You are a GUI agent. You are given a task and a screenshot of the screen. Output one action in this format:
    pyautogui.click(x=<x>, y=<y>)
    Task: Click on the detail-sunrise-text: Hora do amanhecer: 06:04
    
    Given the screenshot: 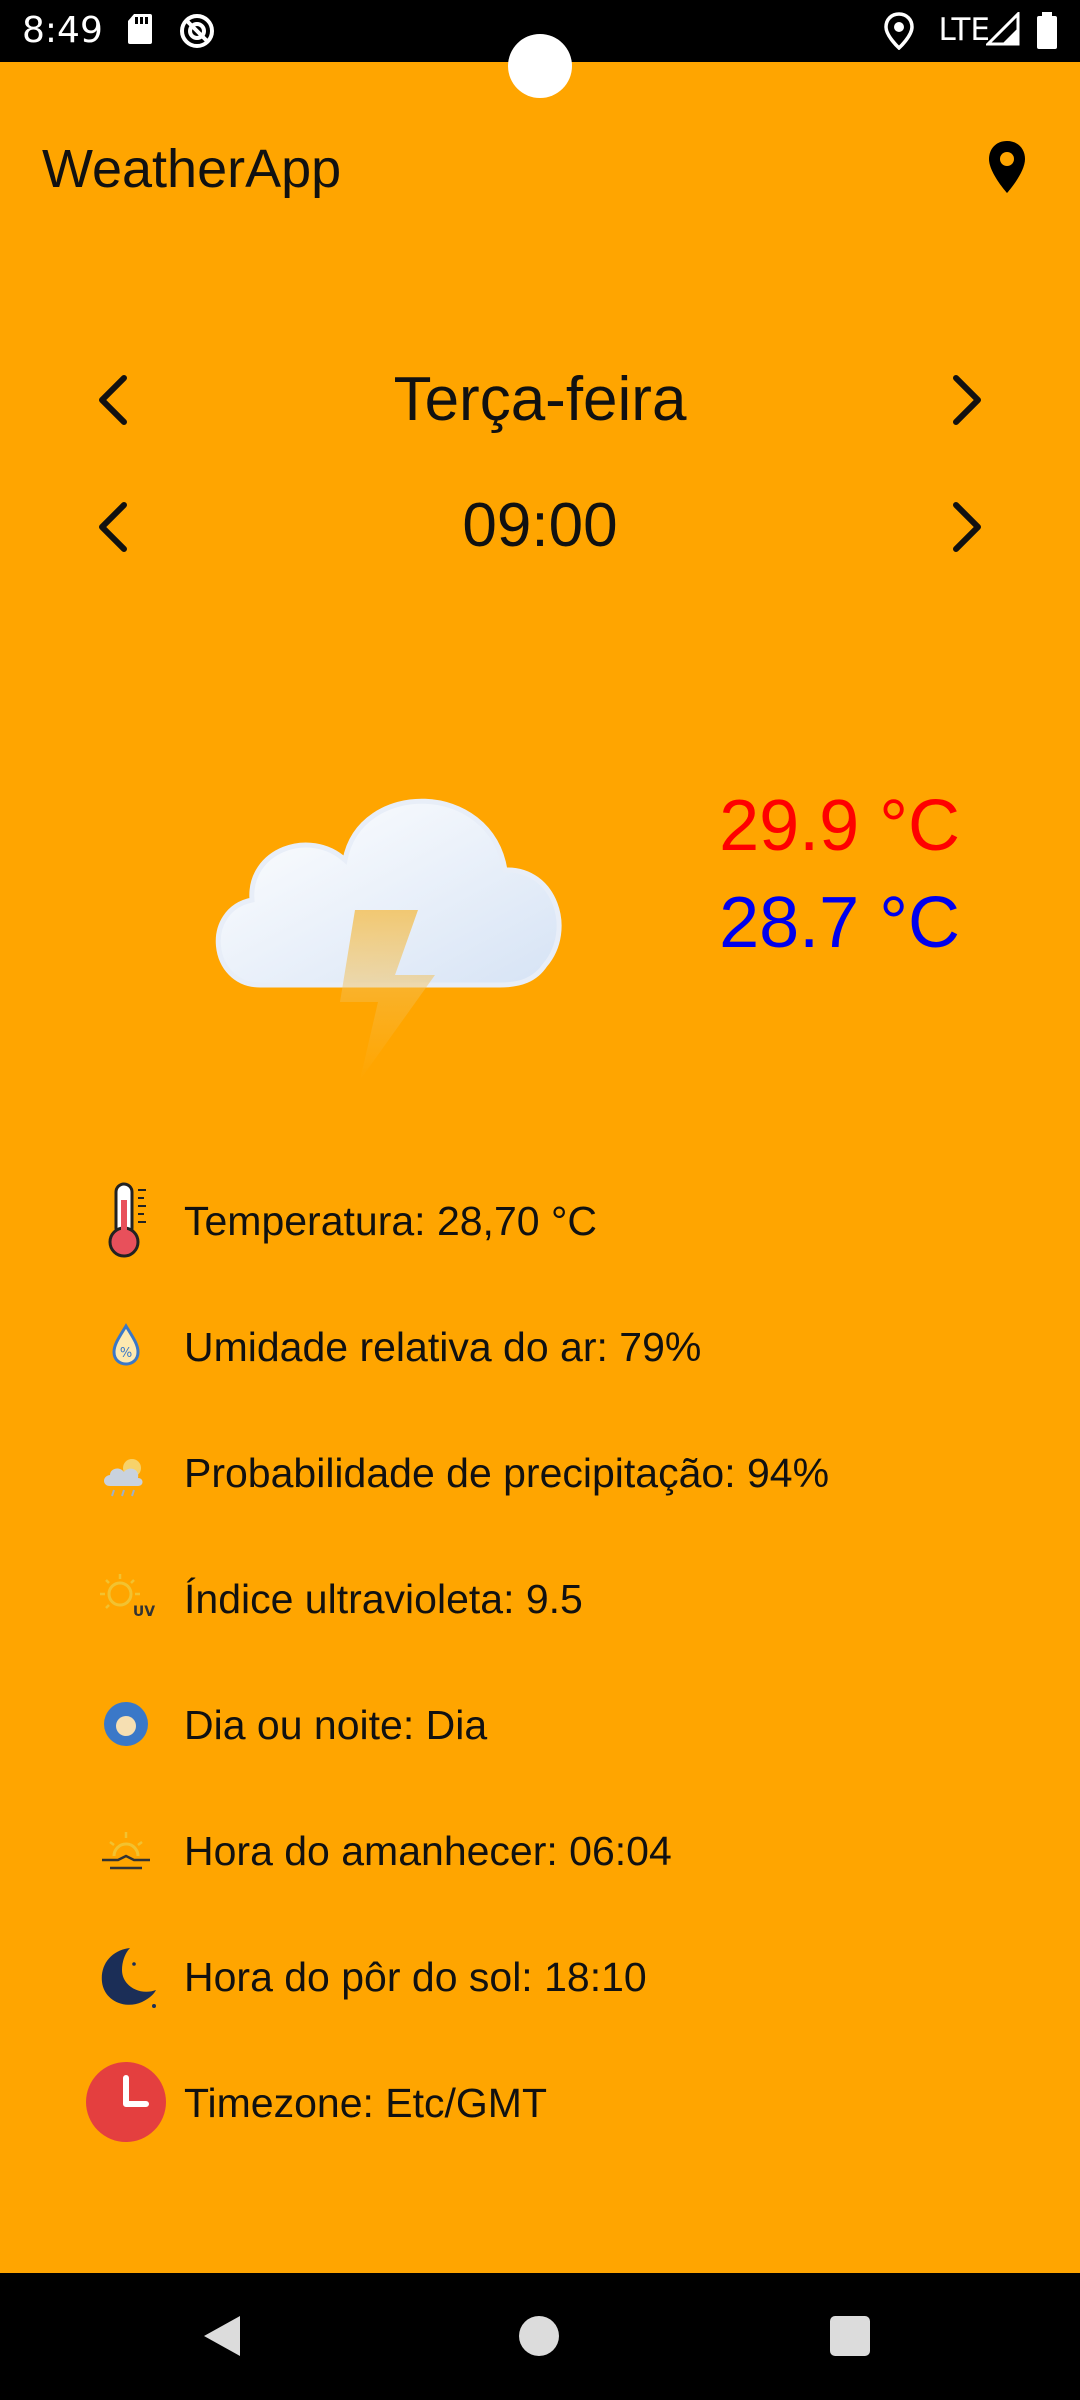 What is the action you would take?
    pyautogui.click(x=428, y=1851)
    